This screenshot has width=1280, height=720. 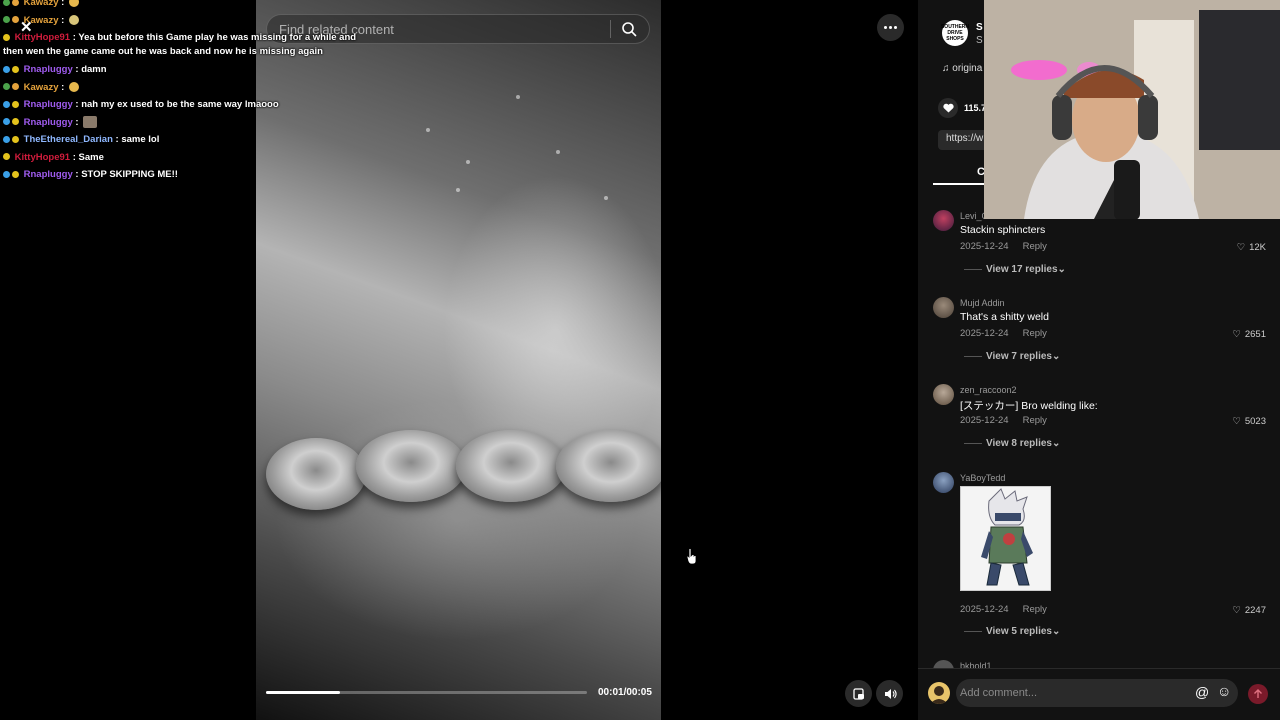 What do you see at coordinates (625, 692) in the screenshot?
I see `timecode: 00:01/00:05` at bounding box center [625, 692].